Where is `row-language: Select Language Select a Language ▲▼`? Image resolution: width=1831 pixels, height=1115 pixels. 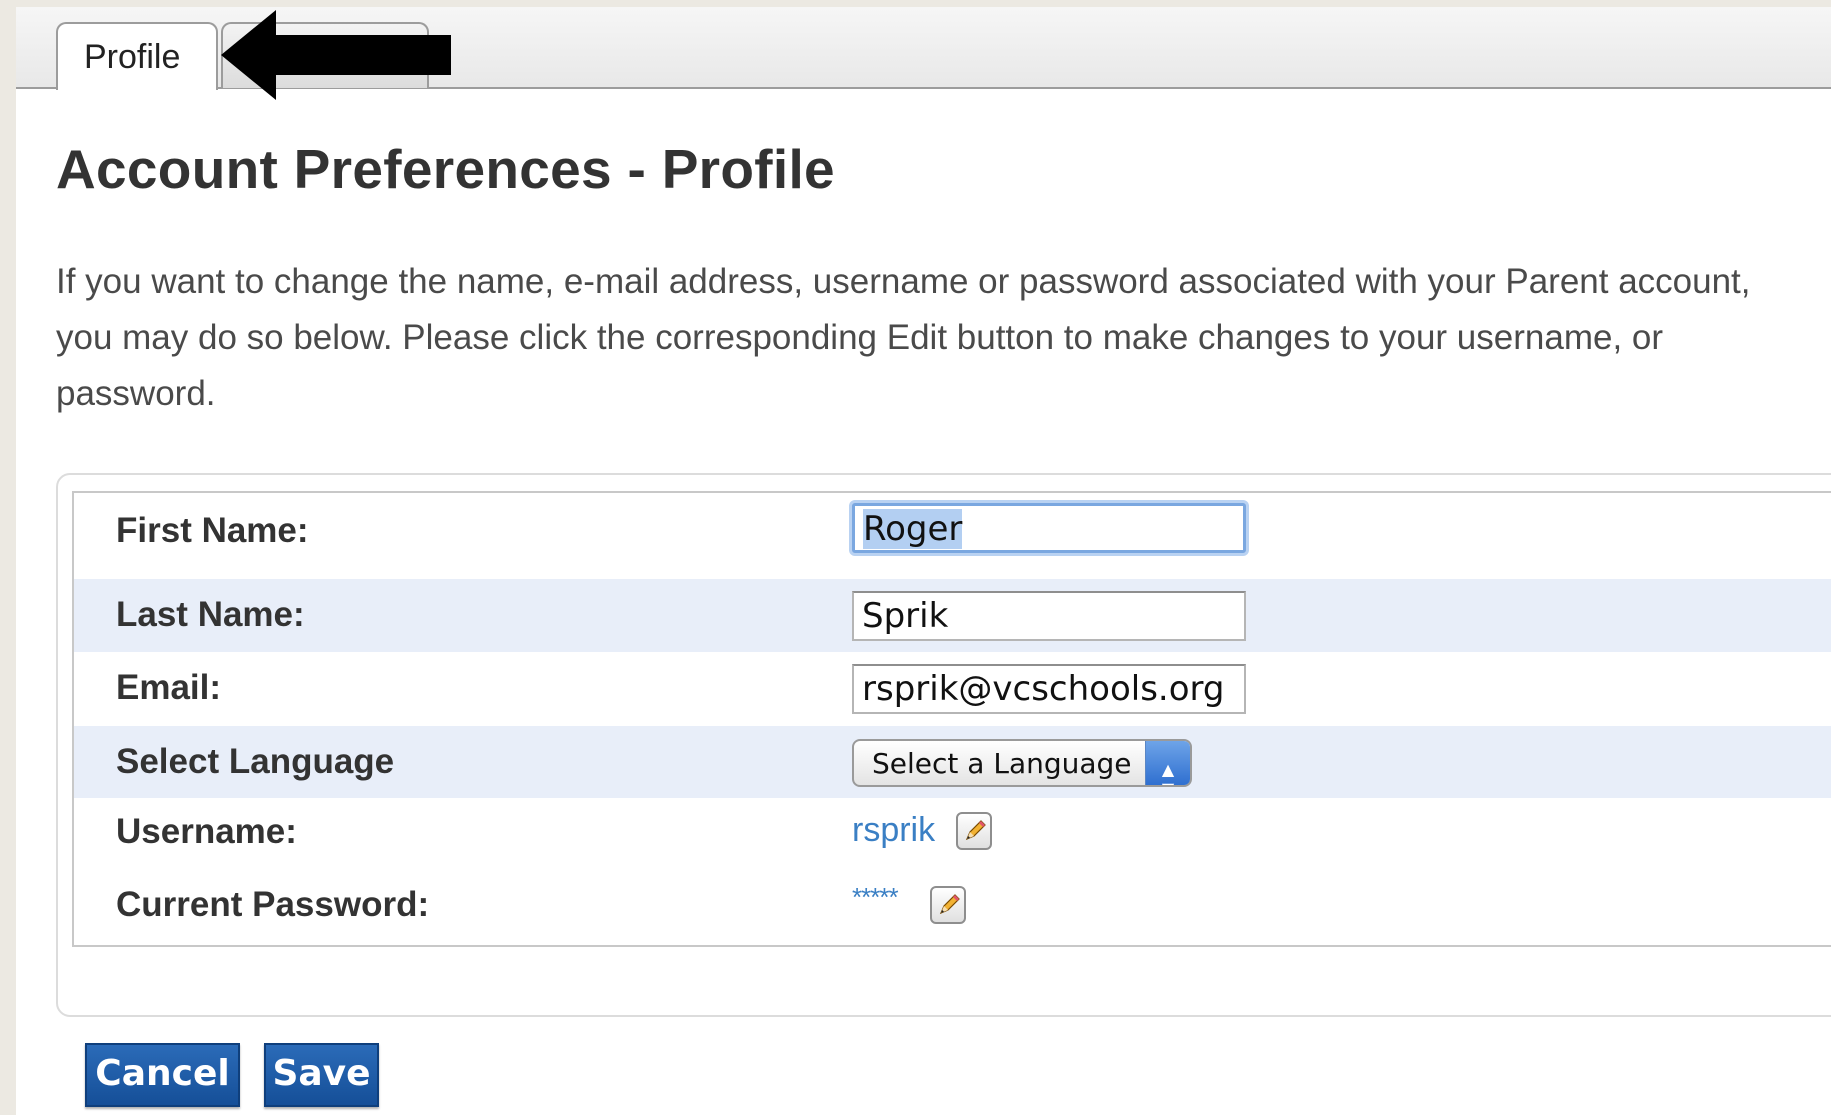
row-language: Select Language Select a Language ▲▼ is located at coordinates (952, 762).